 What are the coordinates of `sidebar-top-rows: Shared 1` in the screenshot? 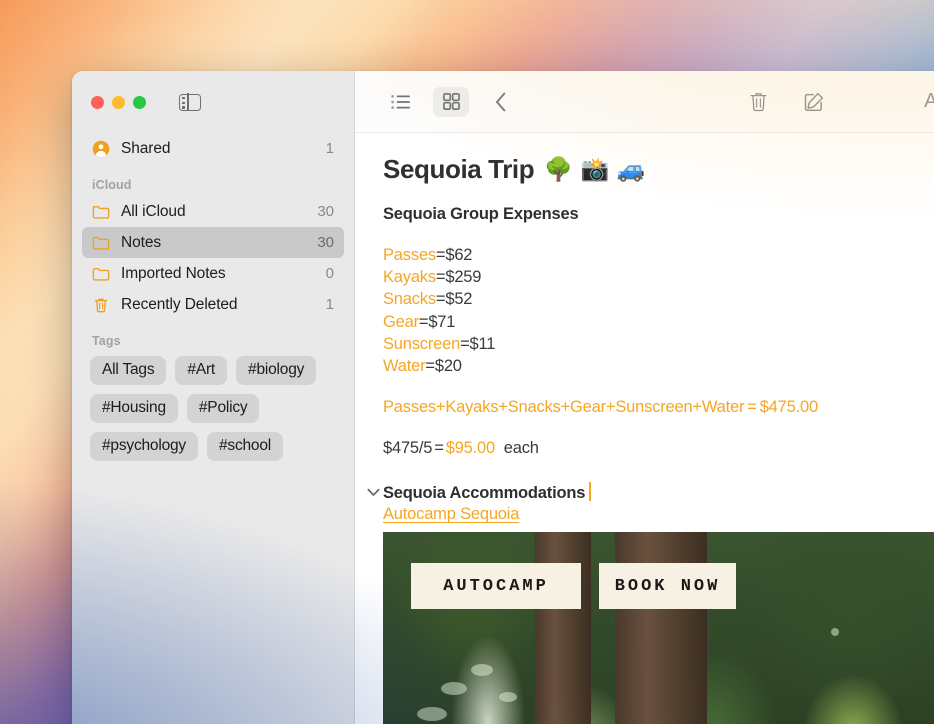 It's located at (213, 148).